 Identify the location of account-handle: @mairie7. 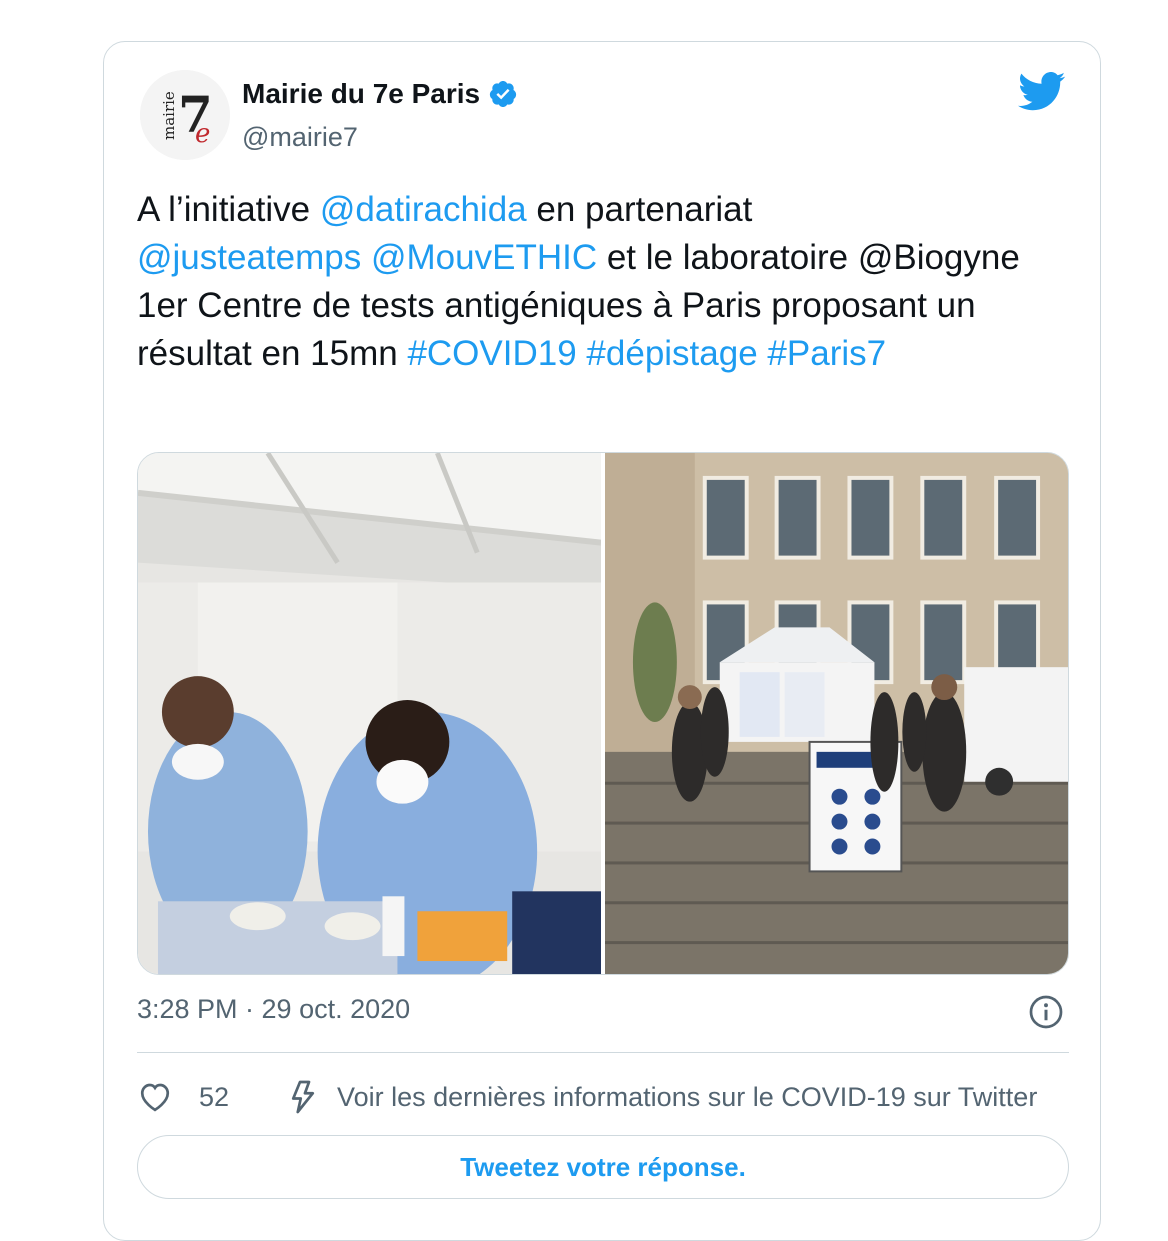
(300, 137).